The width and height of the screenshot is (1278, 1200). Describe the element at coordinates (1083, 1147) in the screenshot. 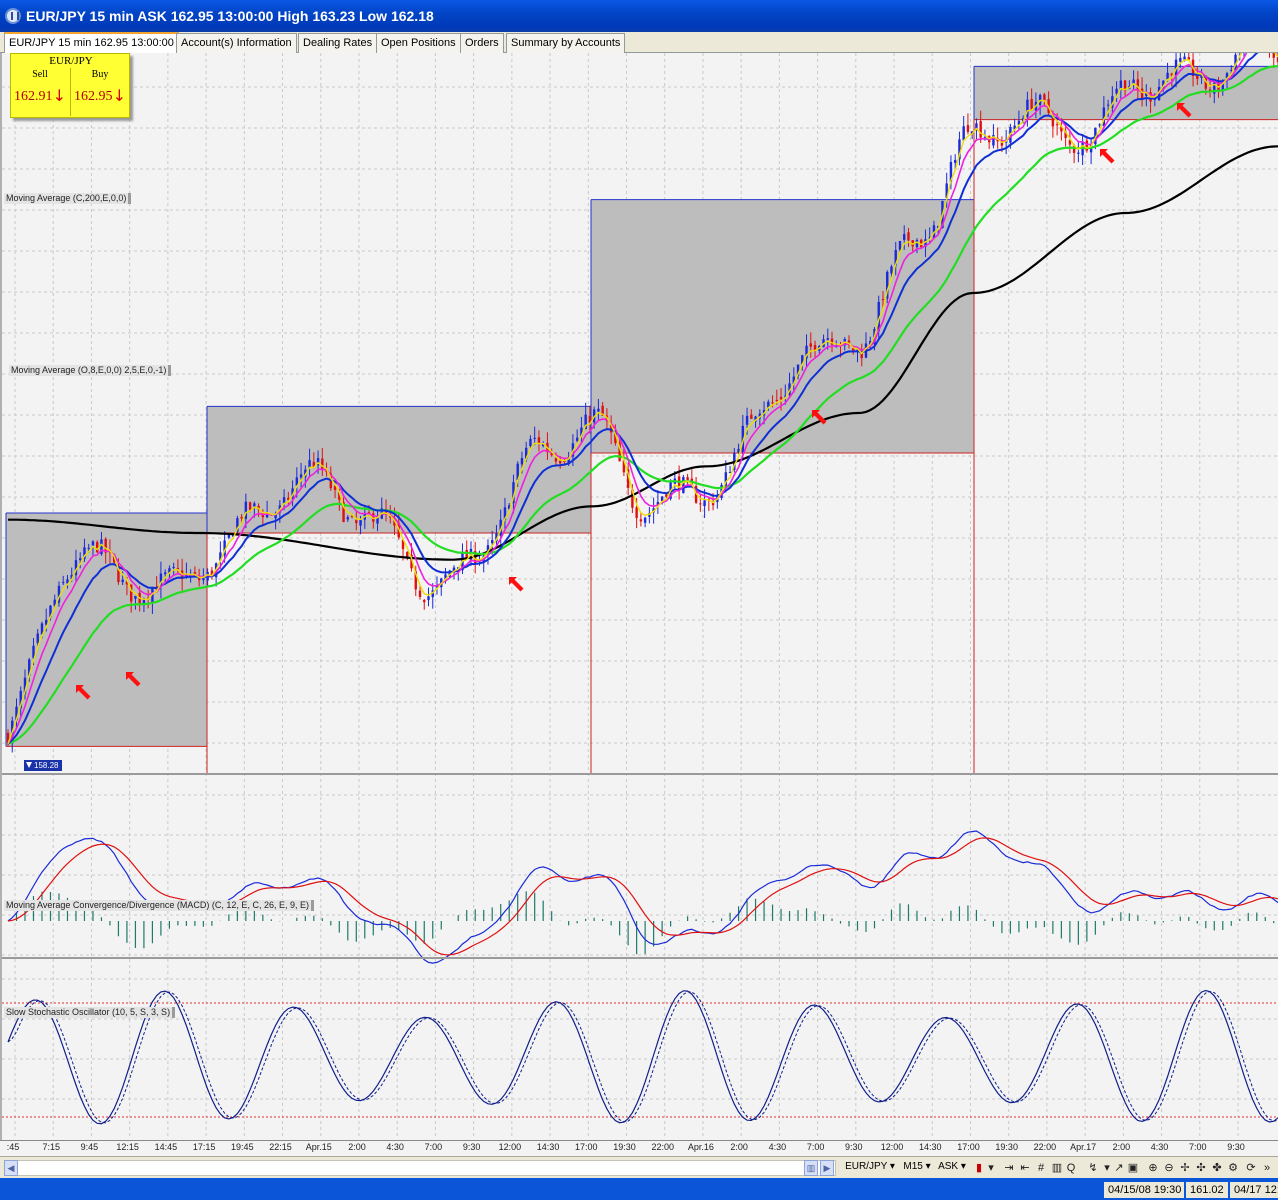

I see `time-tick-label: Apr.17` at that location.